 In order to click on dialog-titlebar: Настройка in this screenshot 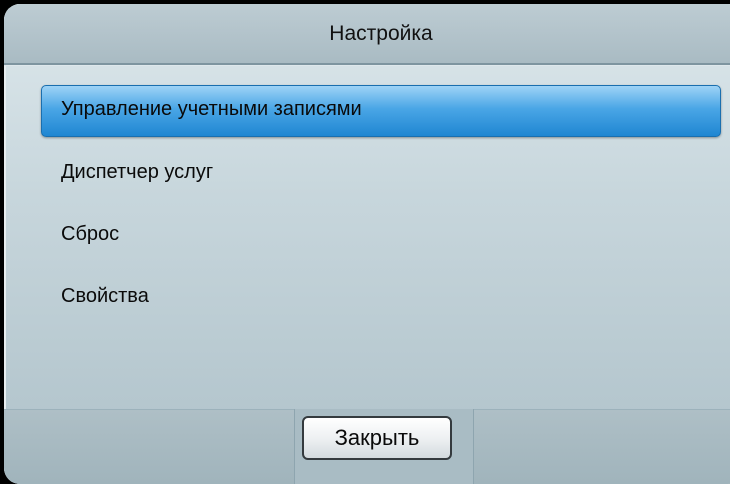, I will do `click(367, 34)`.